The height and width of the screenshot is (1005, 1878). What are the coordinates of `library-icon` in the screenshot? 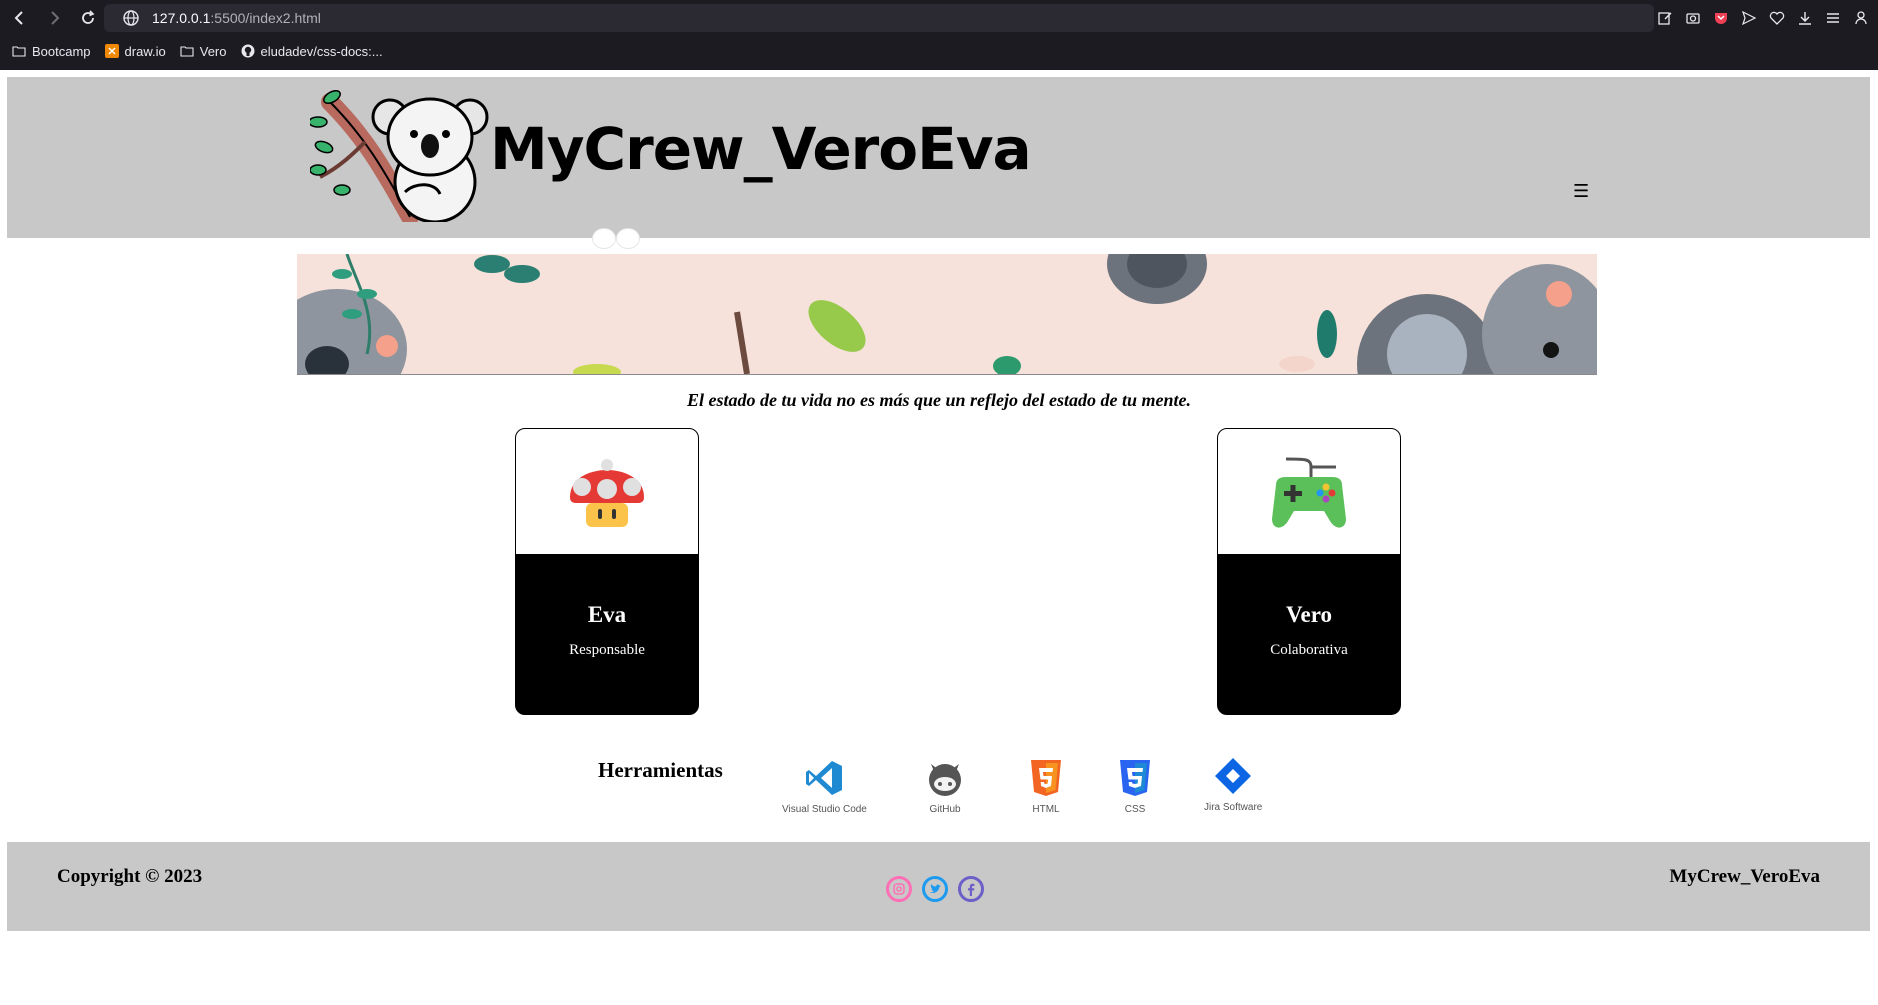 It's located at (1833, 18).